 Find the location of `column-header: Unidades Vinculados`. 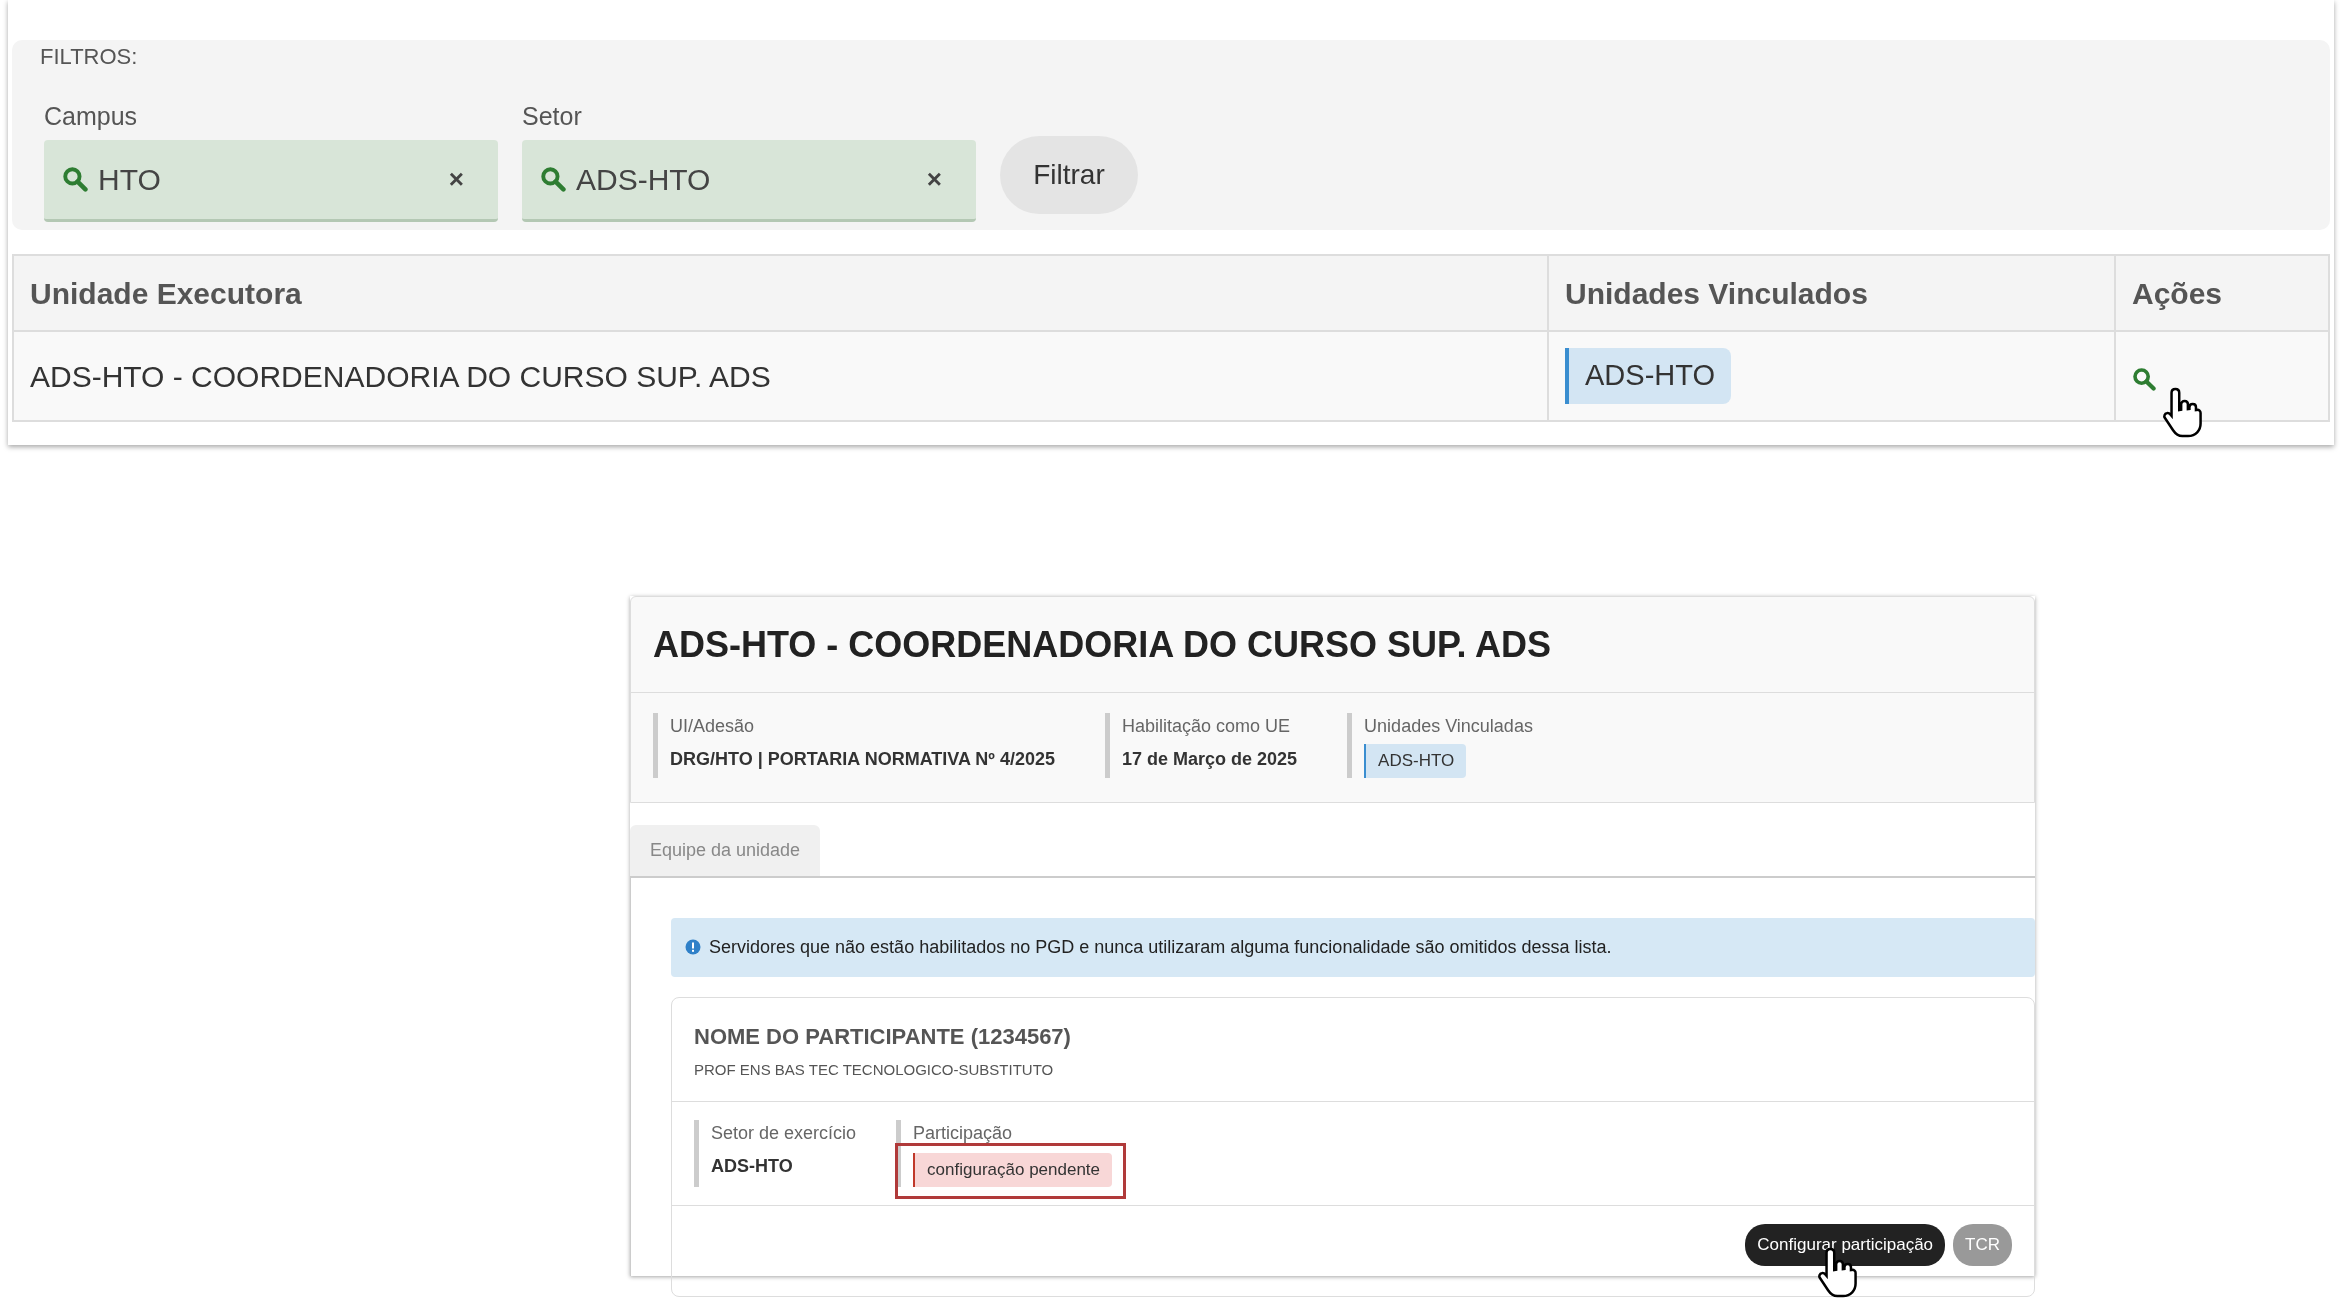

column-header: Unidades Vinculados is located at coordinates (1831, 293).